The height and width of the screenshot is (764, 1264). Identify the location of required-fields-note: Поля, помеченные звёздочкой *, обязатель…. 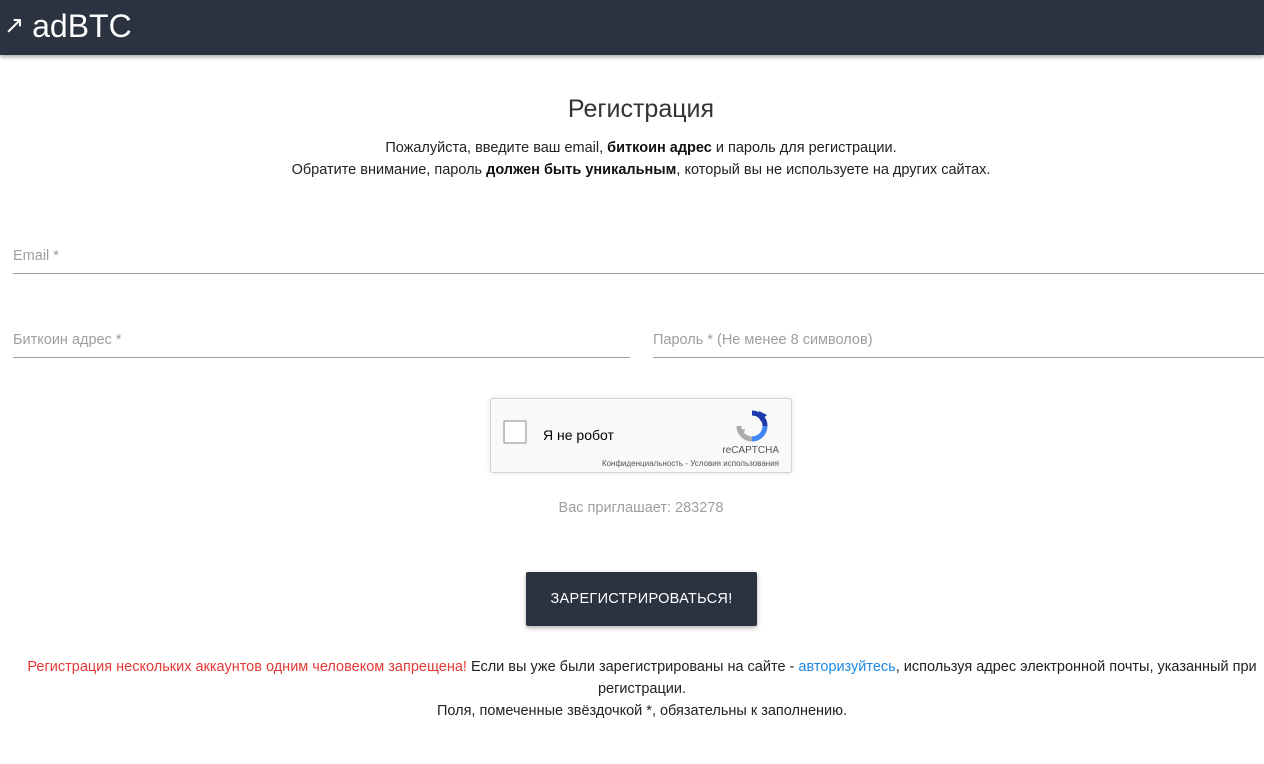
(642, 711).